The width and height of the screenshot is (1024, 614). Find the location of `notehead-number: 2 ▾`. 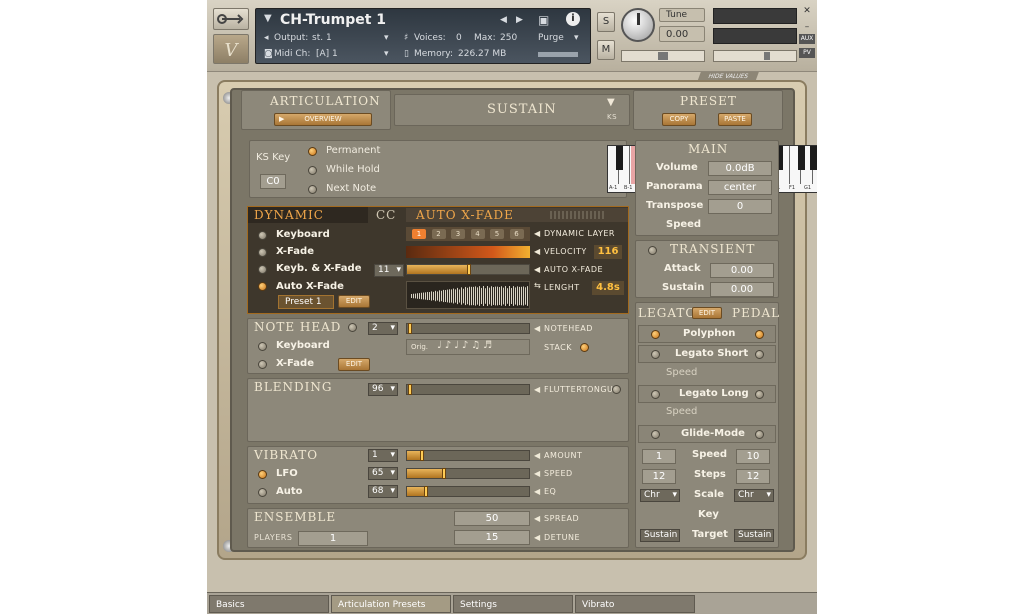

notehead-number: 2 ▾ is located at coordinates (383, 328).